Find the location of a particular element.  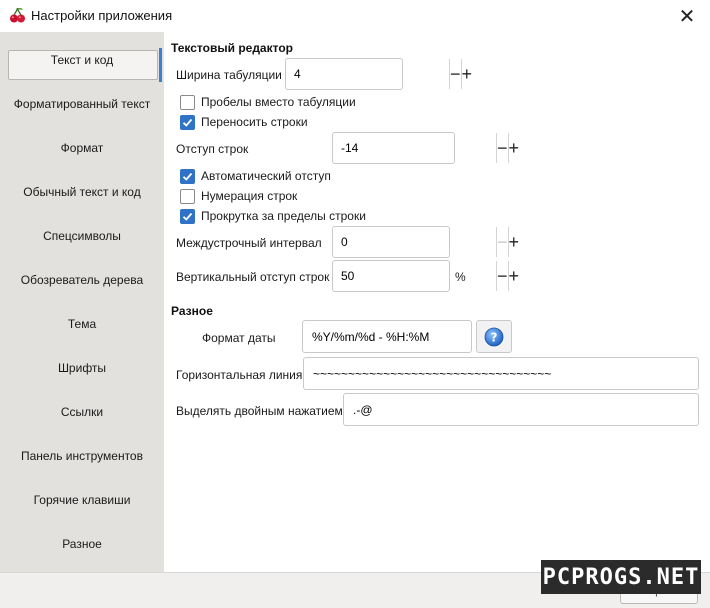

sidebar-item-label: Обозреватель дерева is located at coordinates (82, 280).